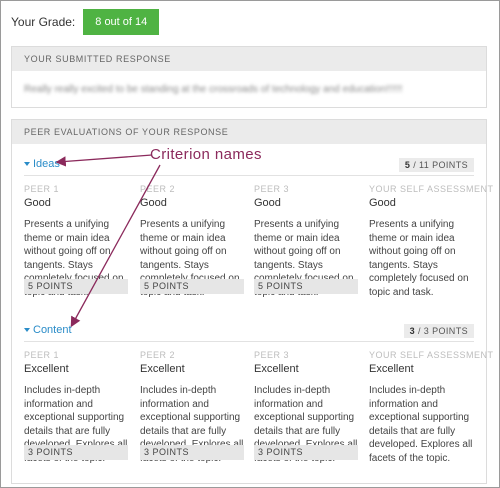 This screenshot has height=488, width=500. I want to click on criterion-header: Content 3 / 3 POINTS, so click(249, 332).